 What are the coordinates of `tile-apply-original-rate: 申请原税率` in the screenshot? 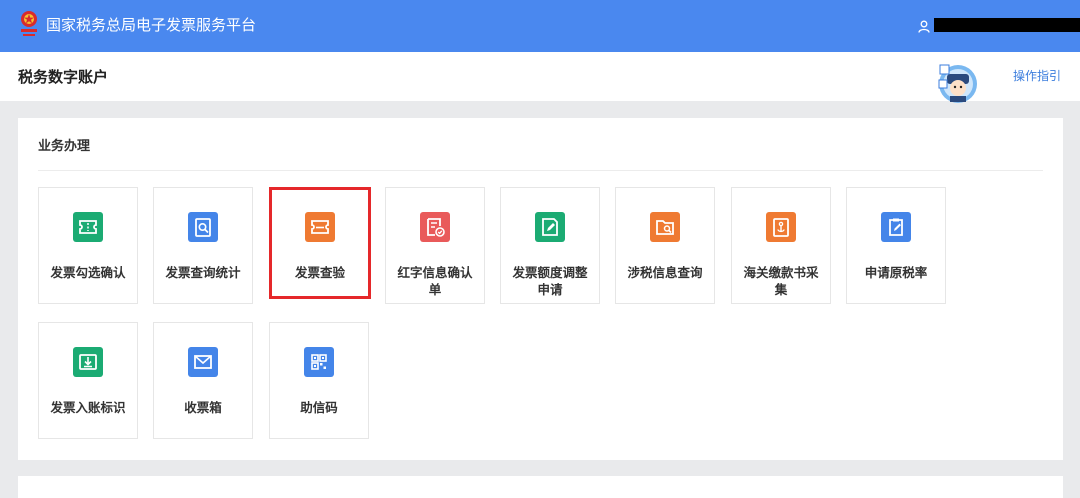 It's located at (896, 245).